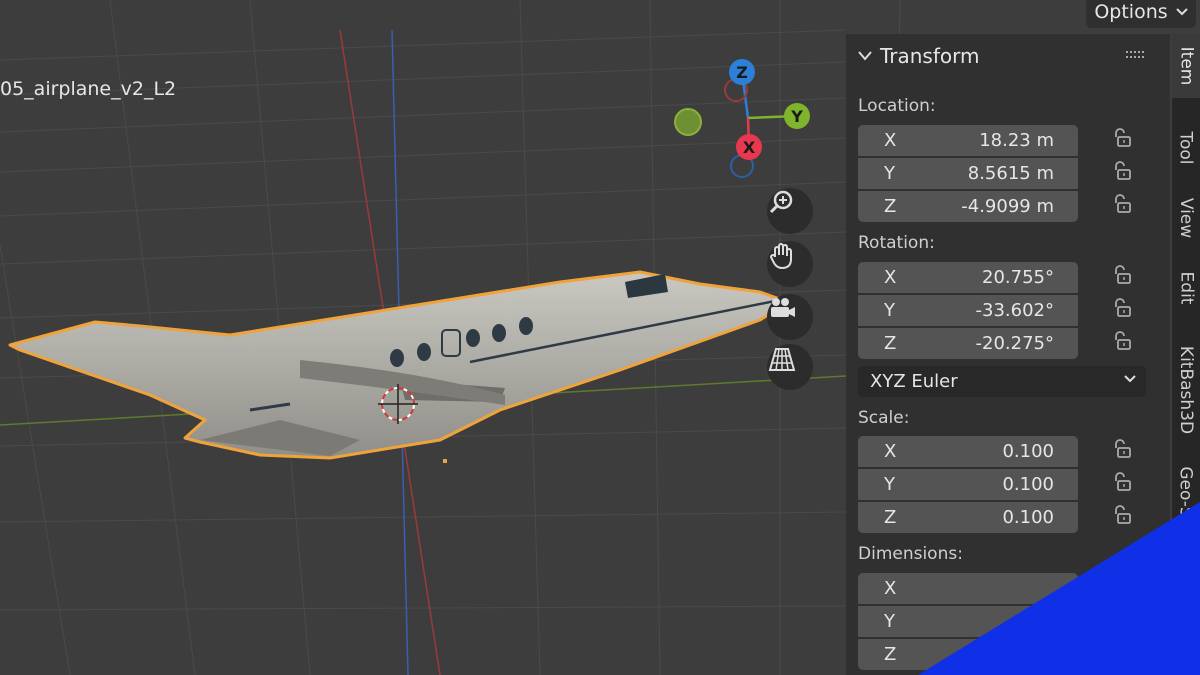  Describe the element at coordinates (968, 343) in the screenshot. I see `rotation-z-field: Z -20.275°` at that location.